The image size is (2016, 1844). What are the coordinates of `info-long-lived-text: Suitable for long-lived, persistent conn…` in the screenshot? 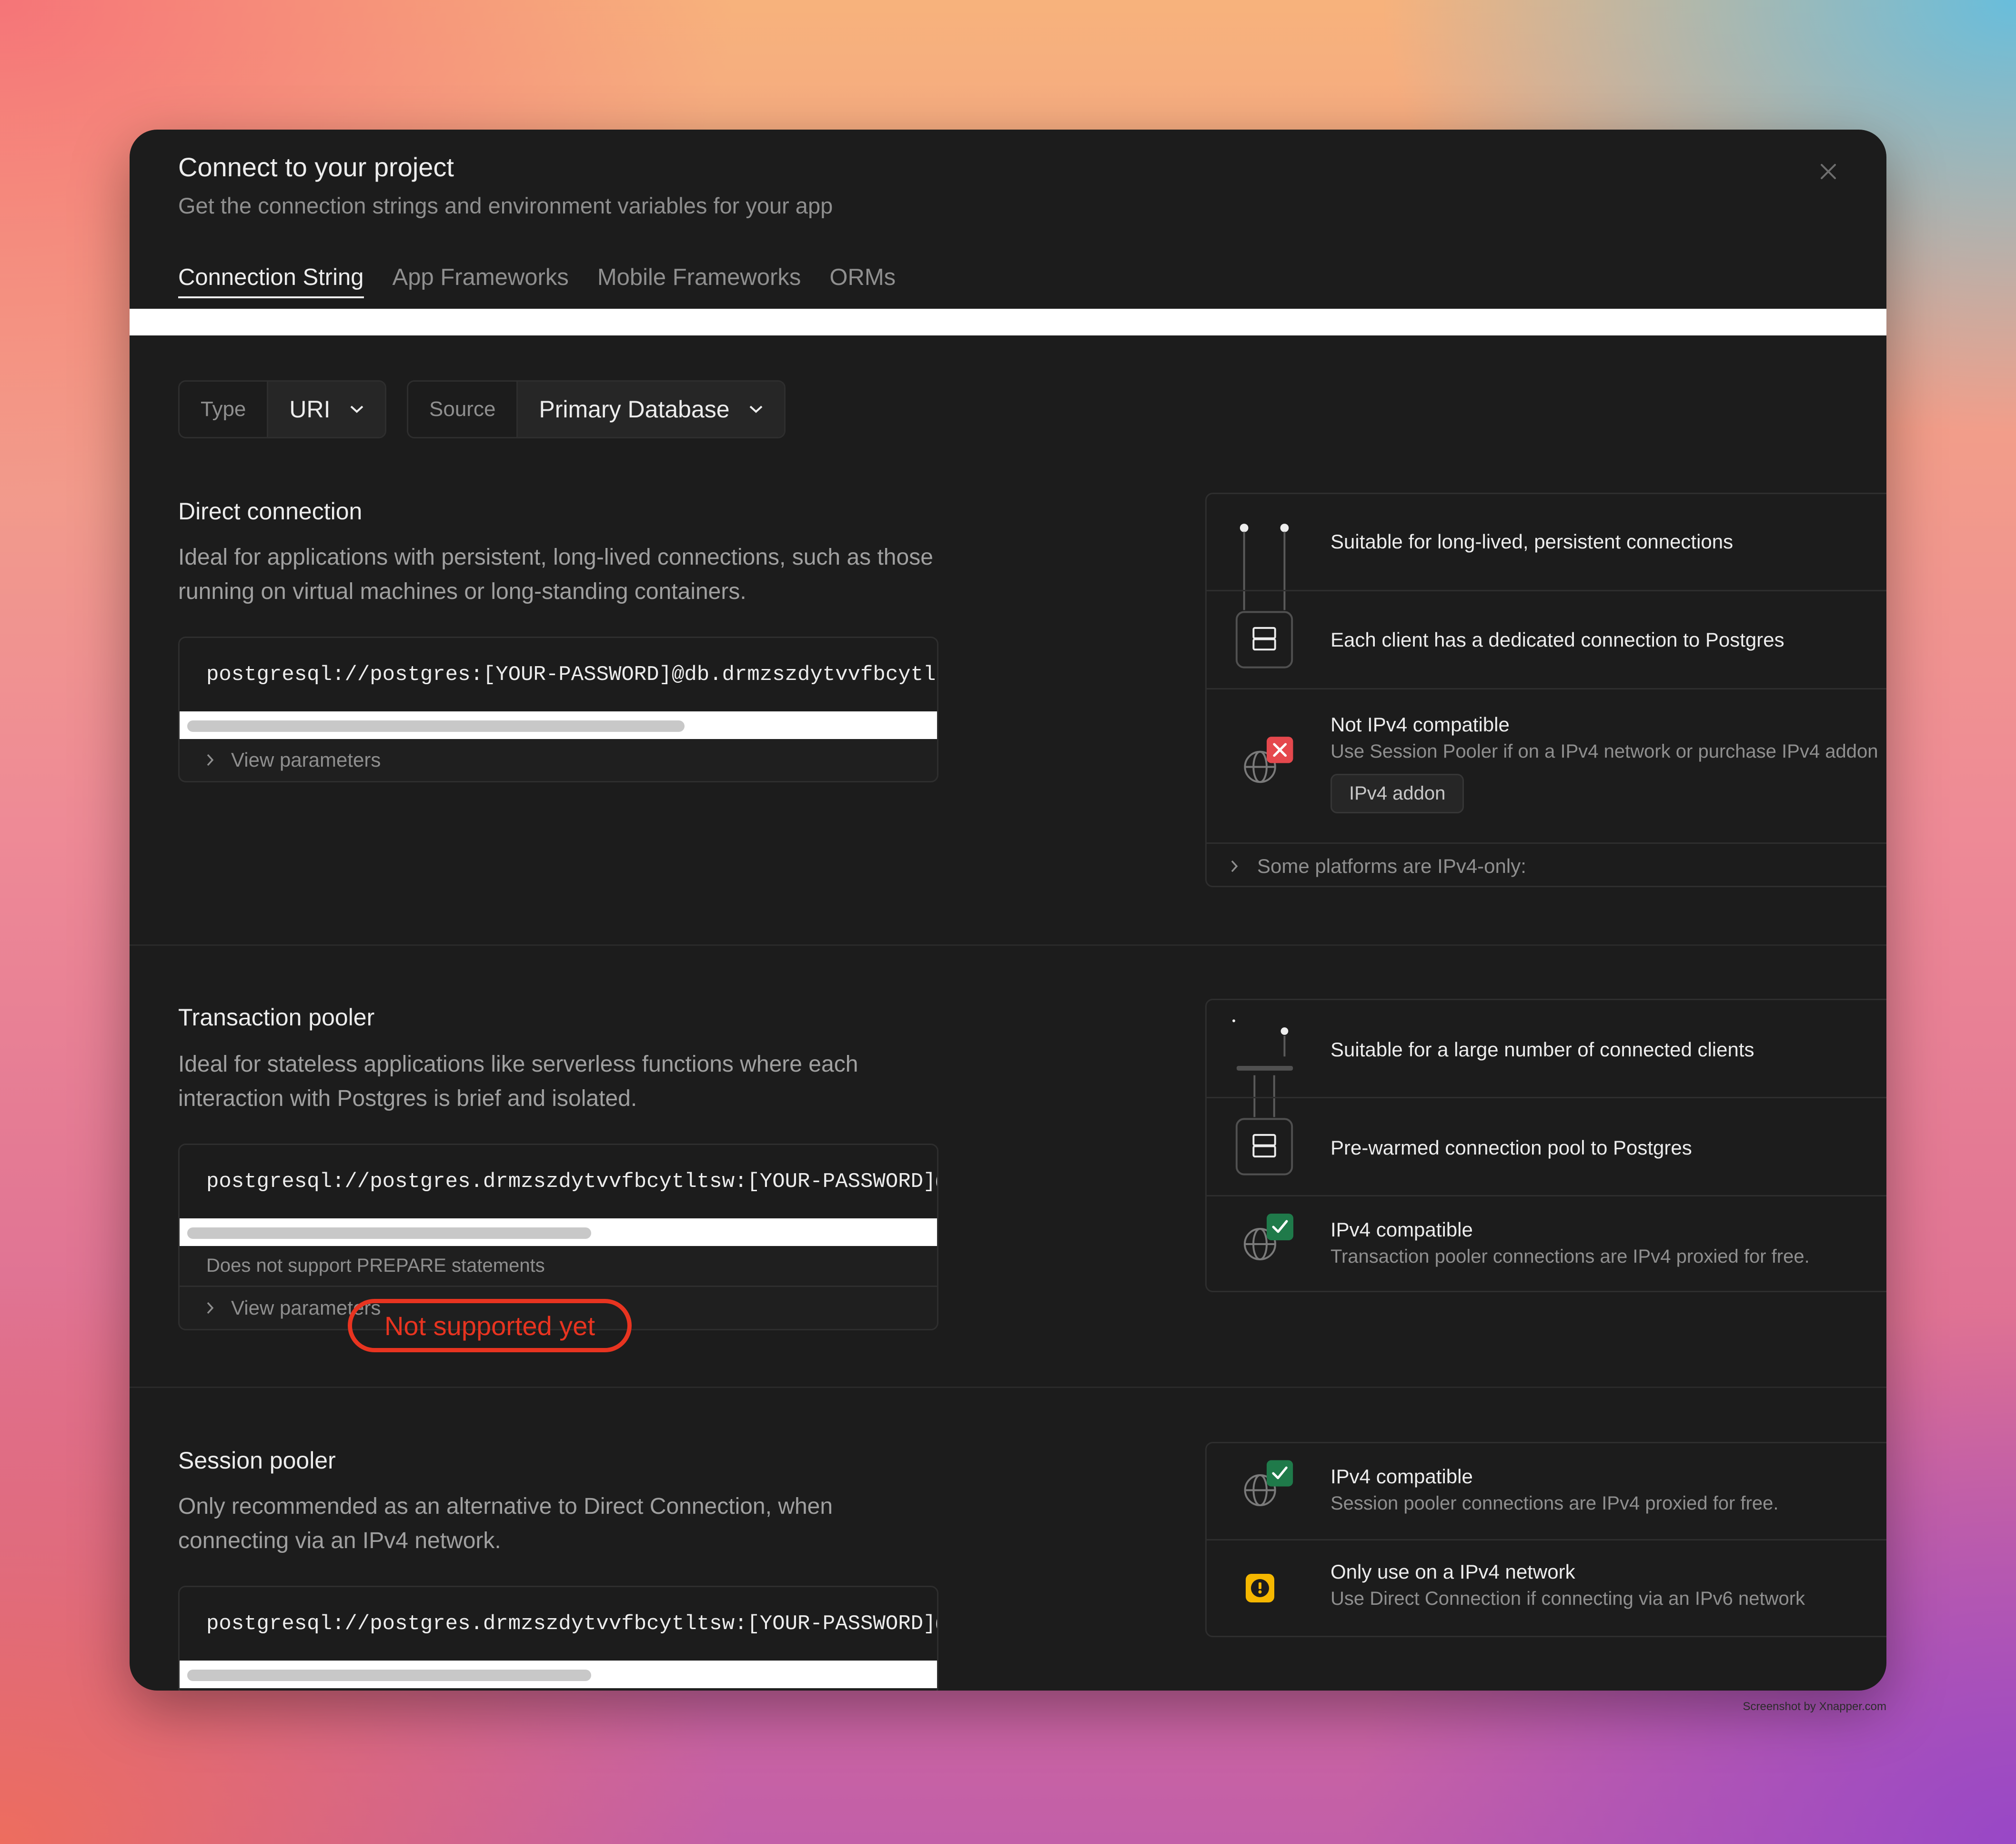 It's located at (1532, 541).